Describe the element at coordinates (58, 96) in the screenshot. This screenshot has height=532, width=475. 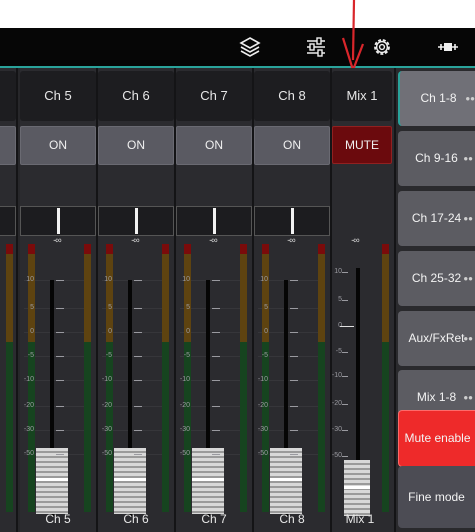
I see `channel-label: Ch 5` at that location.